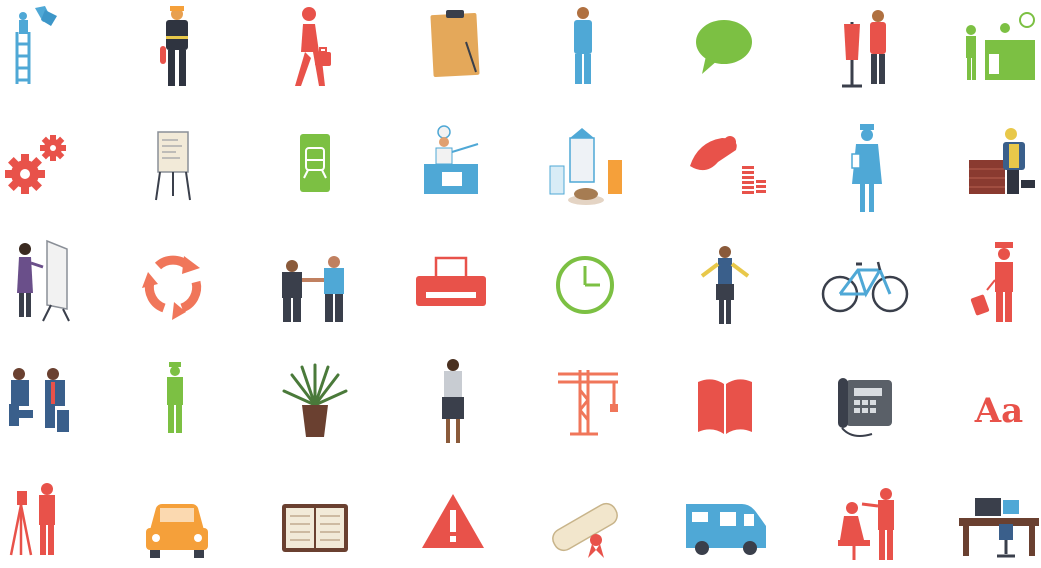 The width and height of the screenshot is (1041, 568). I want to click on businesswoman-icon, so click(453, 400).